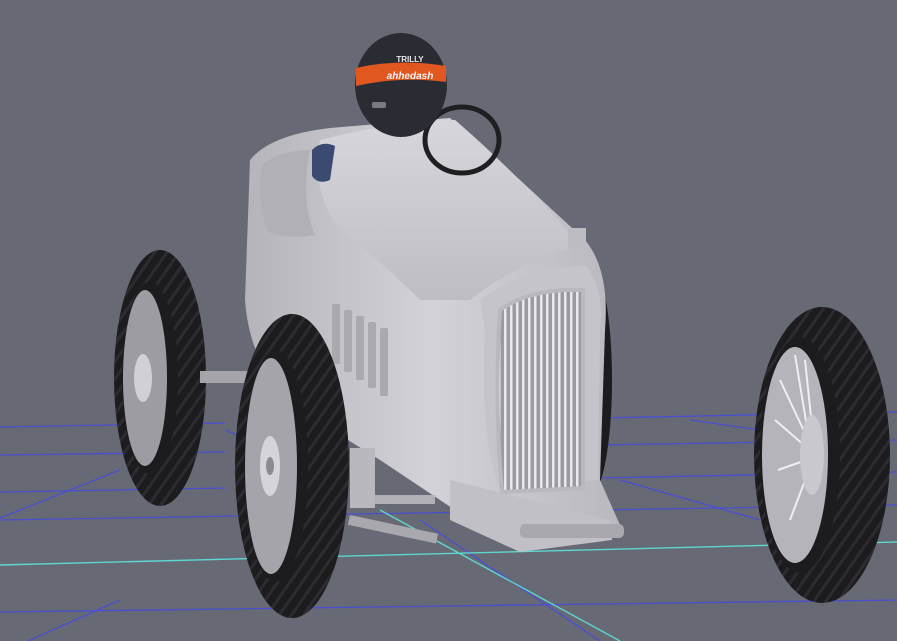  What do you see at coordinates (160, 378) in the screenshot?
I see `rear-left-wheel` at bounding box center [160, 378].